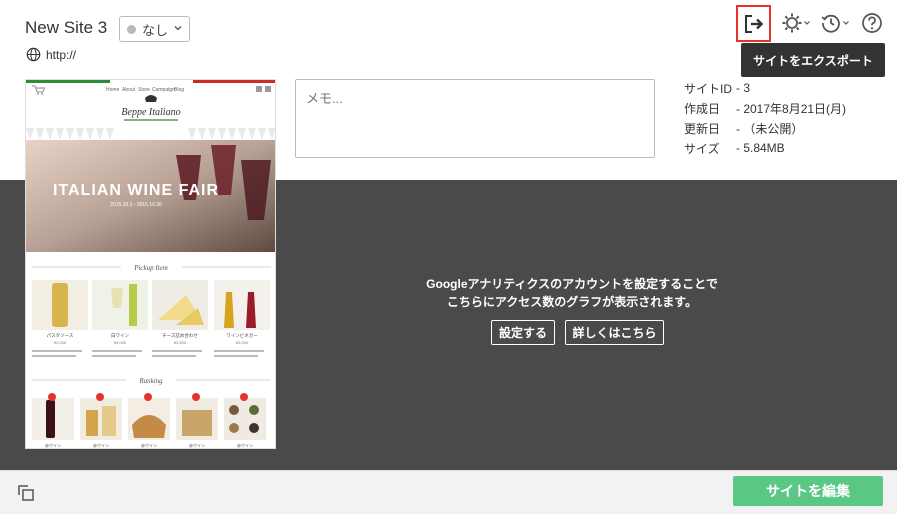 This screenshot has width=897, height=514. I want to click on meta-label: サイズ, so click(702, 148).